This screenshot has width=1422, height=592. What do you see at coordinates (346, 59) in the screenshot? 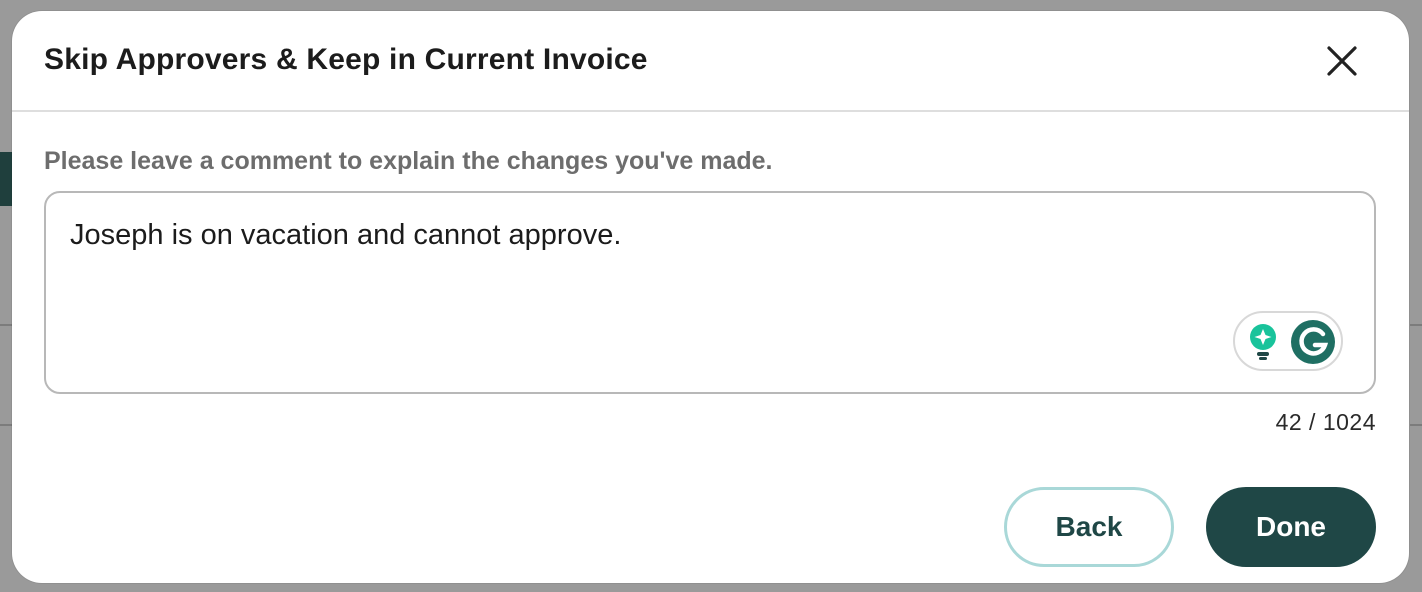
I see `dialog-title: Skip Approvers & Keep in Current Invoice` at bounding box center [346, 59].